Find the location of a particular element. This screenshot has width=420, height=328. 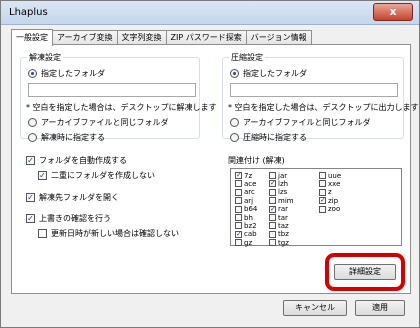

extension-label: zip is located at coordinates (333, 200).